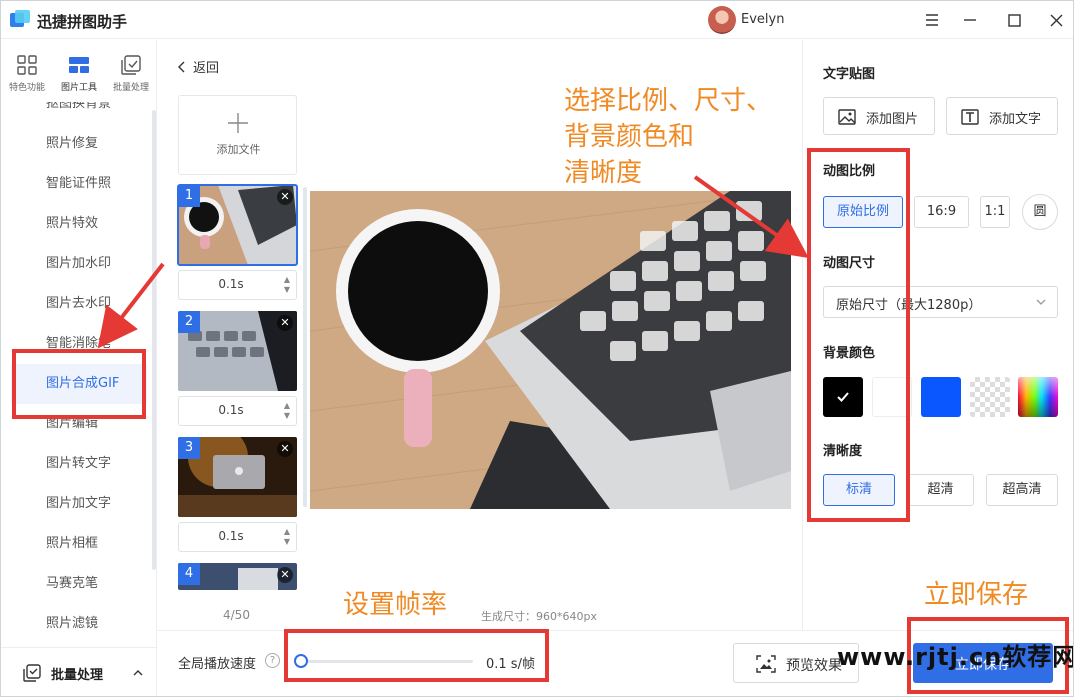  What do you see at coordinates (189, 196) in the screenshot?
I see `frame-number: 1` at bounding box center [189, 196].